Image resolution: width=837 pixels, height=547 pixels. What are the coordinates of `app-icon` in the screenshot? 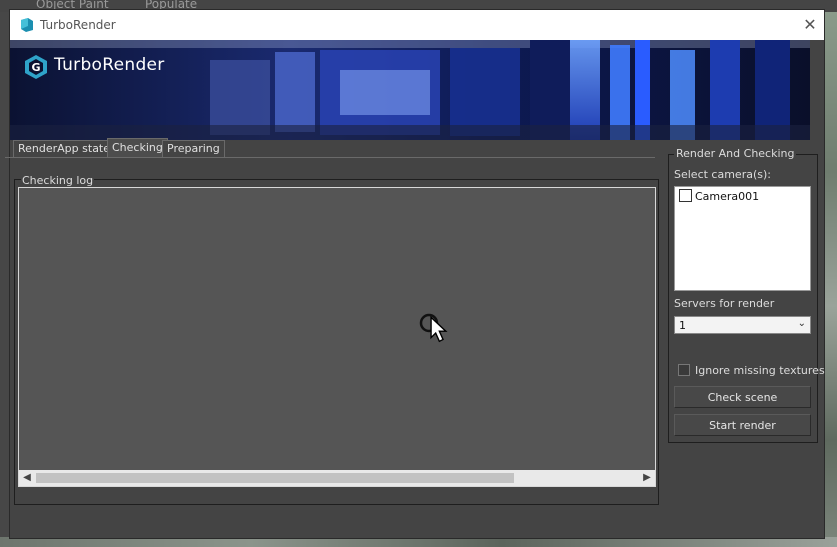 It's located at (27, 25).